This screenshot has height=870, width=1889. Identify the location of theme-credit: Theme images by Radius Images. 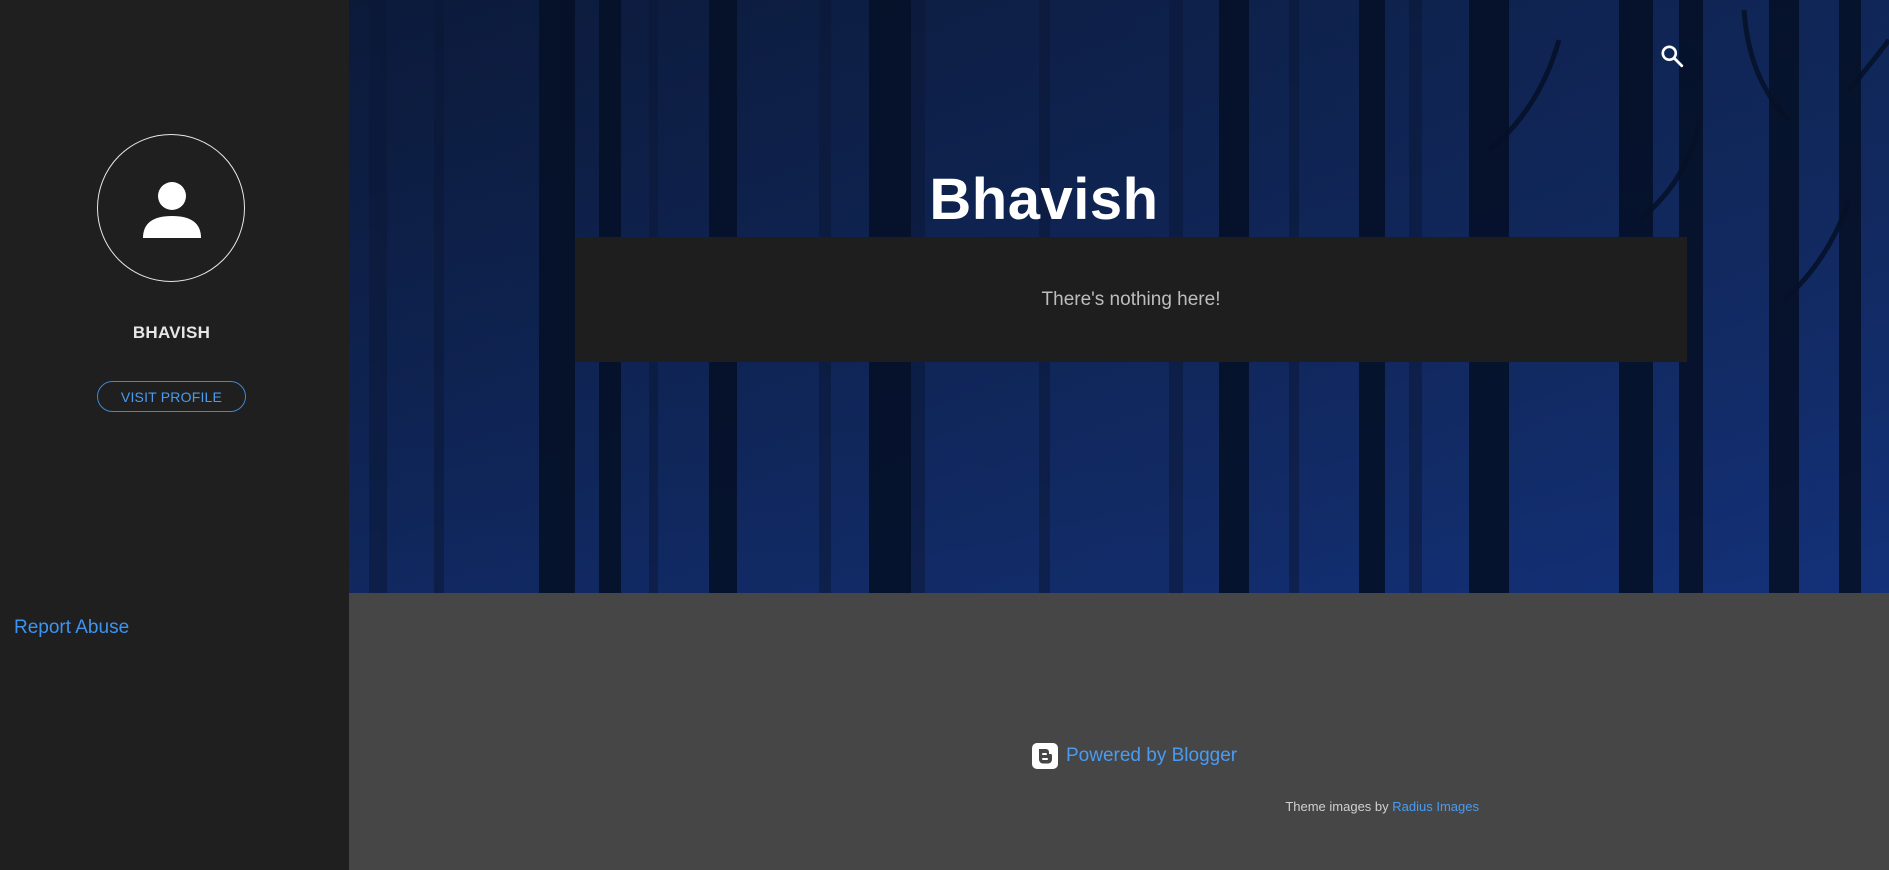
(914, 806).